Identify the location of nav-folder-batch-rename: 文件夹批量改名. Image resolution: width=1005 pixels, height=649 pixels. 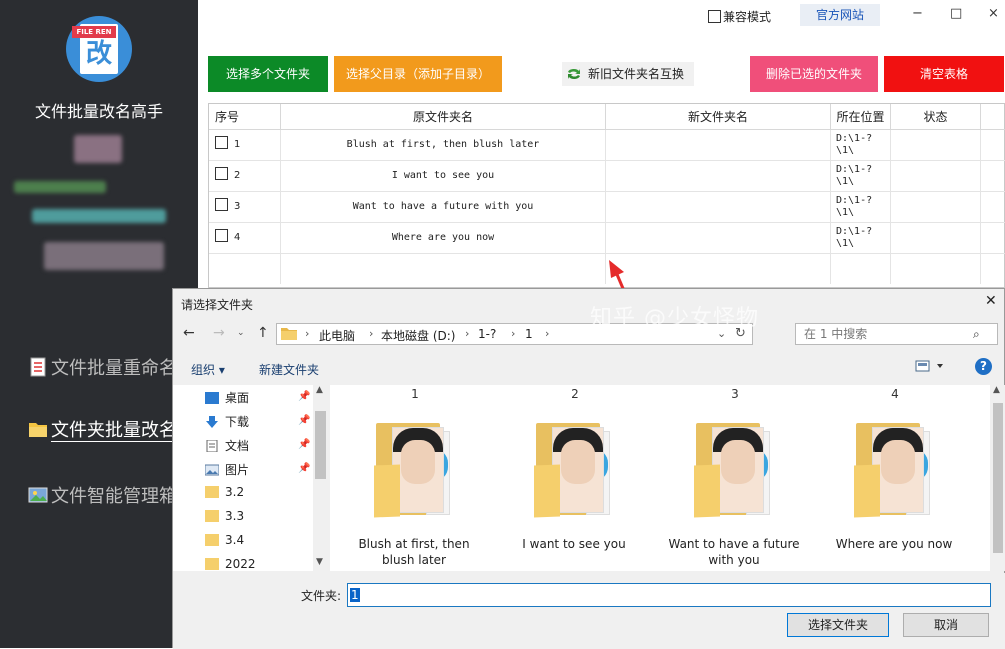
(102, 429).